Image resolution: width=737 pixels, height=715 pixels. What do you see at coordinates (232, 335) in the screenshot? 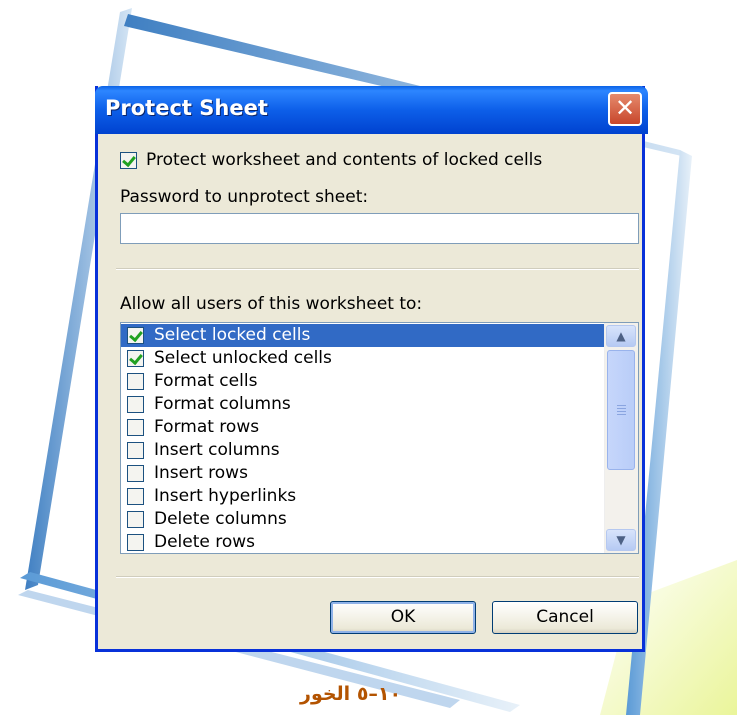
I see `permission-label: Select locked cells` at bounding box center [232, 335].